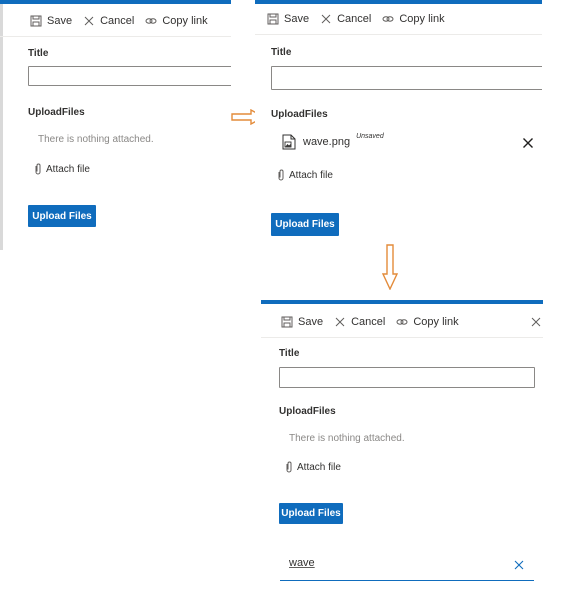 The width and height of the screenshot is (565, 602). What do you see at coordinates (519, 565) in the screenshot?
I see `clear-icon` at bounding box center [519, 565].